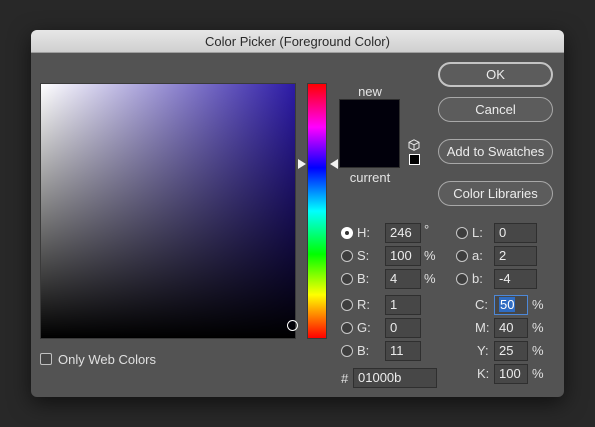 Image resolution: width=595 pixels, height=427 pixels. I want to click on brightness-field: 4, so click(403, 279).